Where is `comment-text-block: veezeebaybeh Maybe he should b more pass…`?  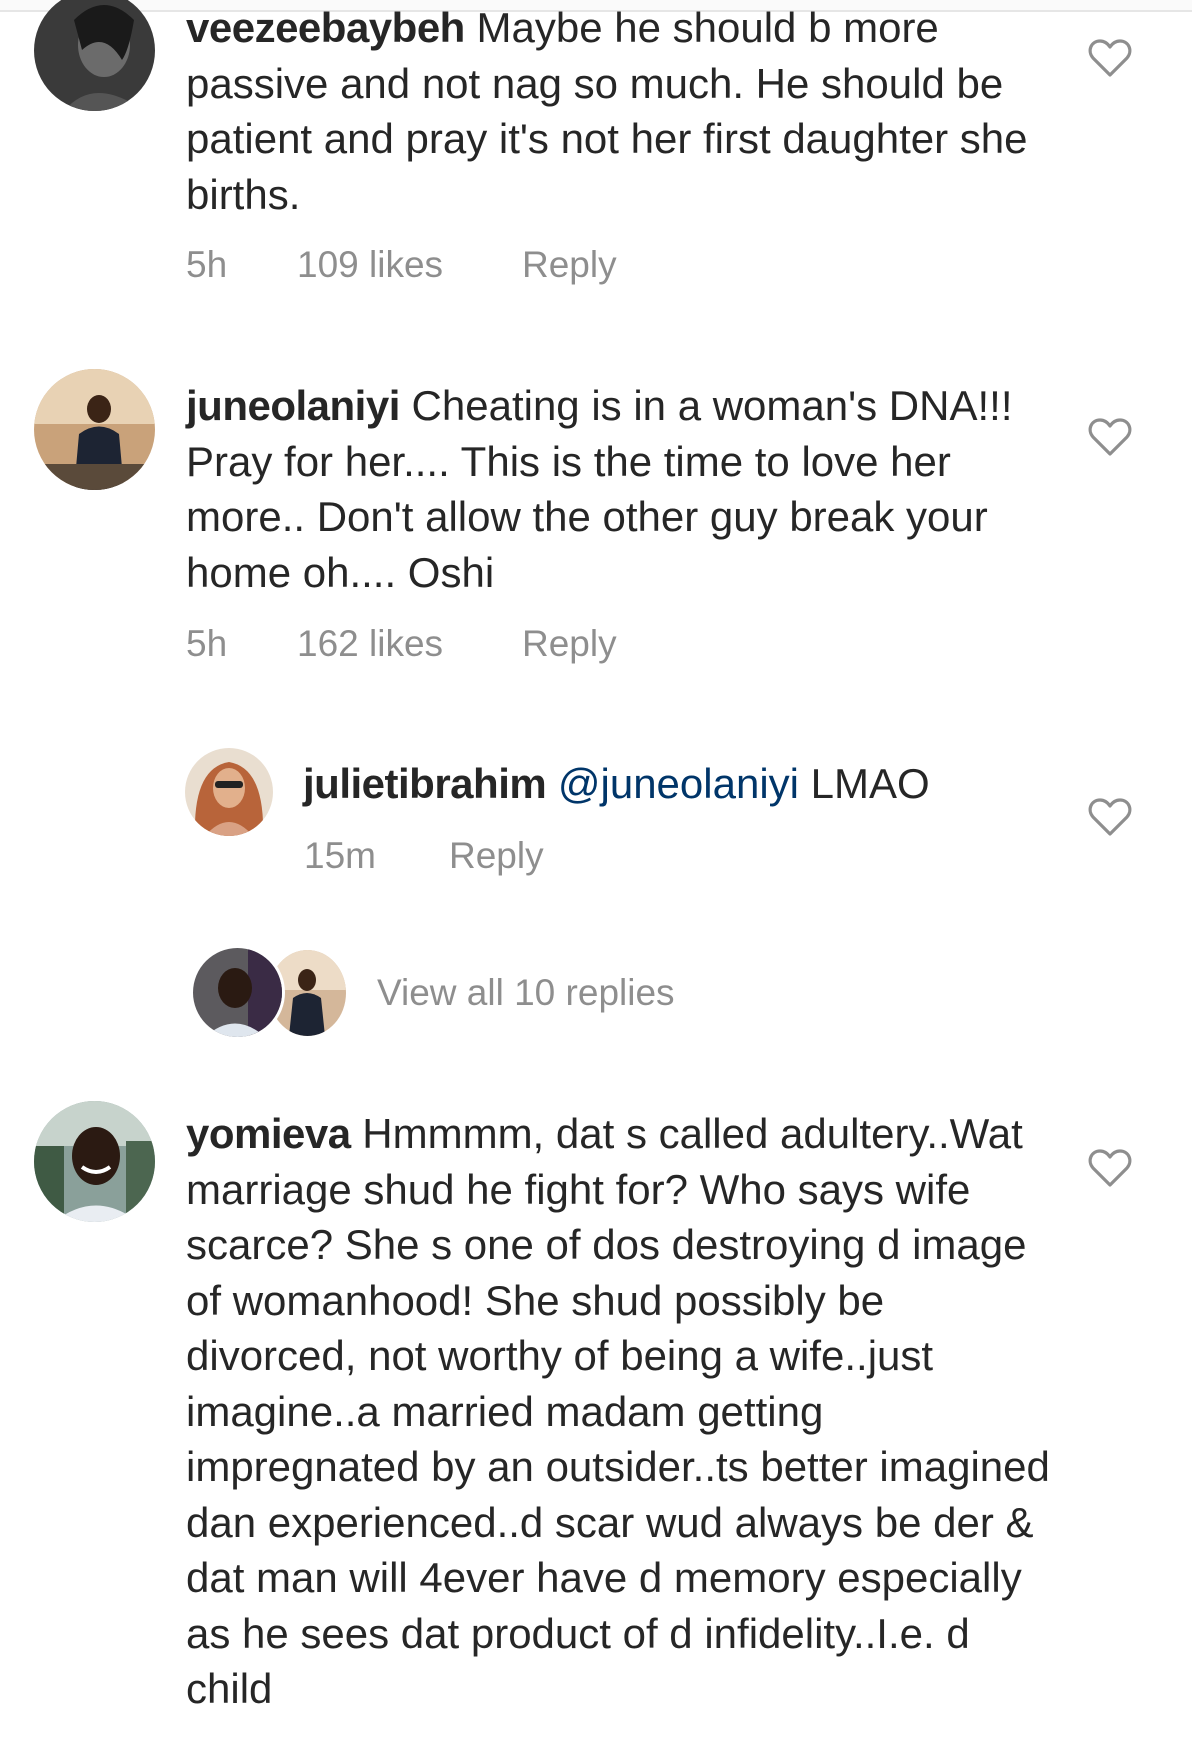 comment-text-block: veezeebaybeh Maybe he should b more pass… is located at coordinates (621, 111).